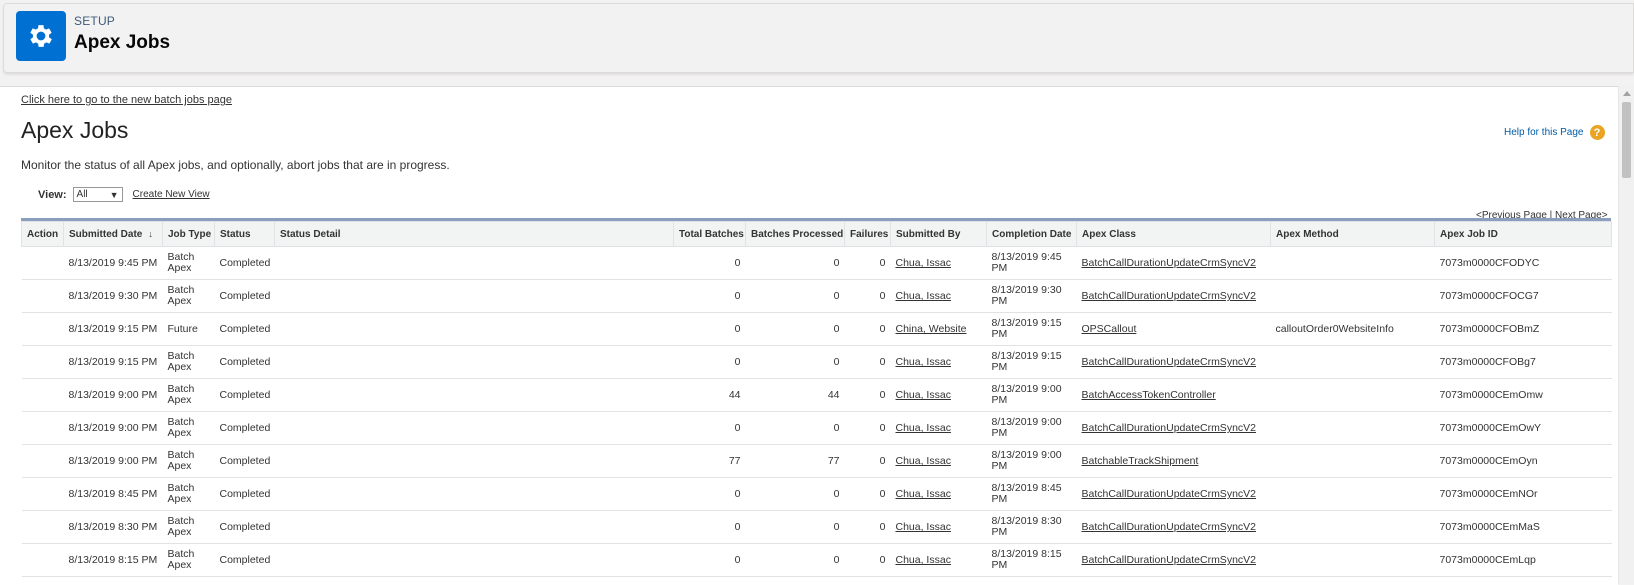 The height and width of the screenshot is (585, 1634). Describe the element at coordinates (114, 194) in the screenshot. I see `dropdown-arrow-icon: ▼` at that location.